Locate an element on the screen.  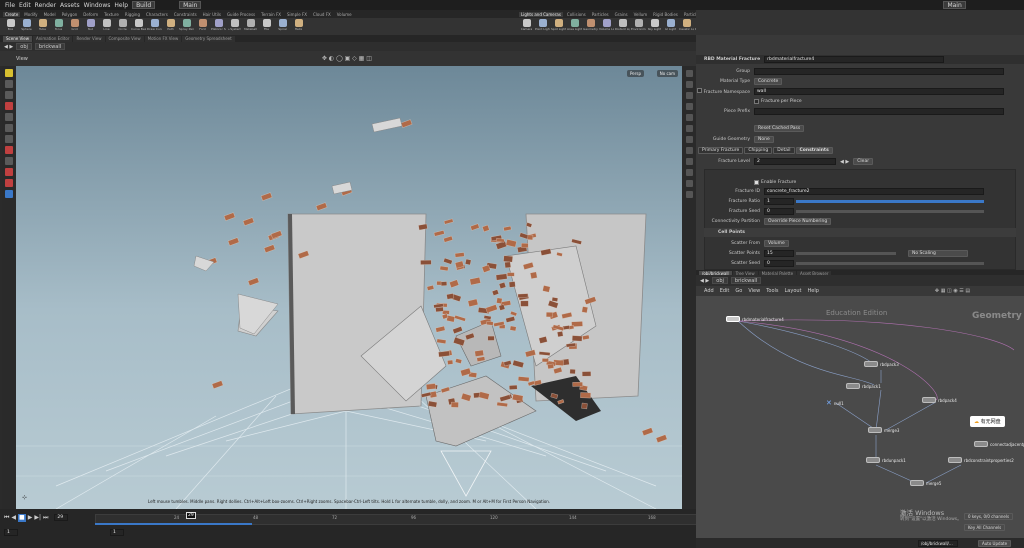
path-brickwall: brickwall is located at coordinates (50, 46).